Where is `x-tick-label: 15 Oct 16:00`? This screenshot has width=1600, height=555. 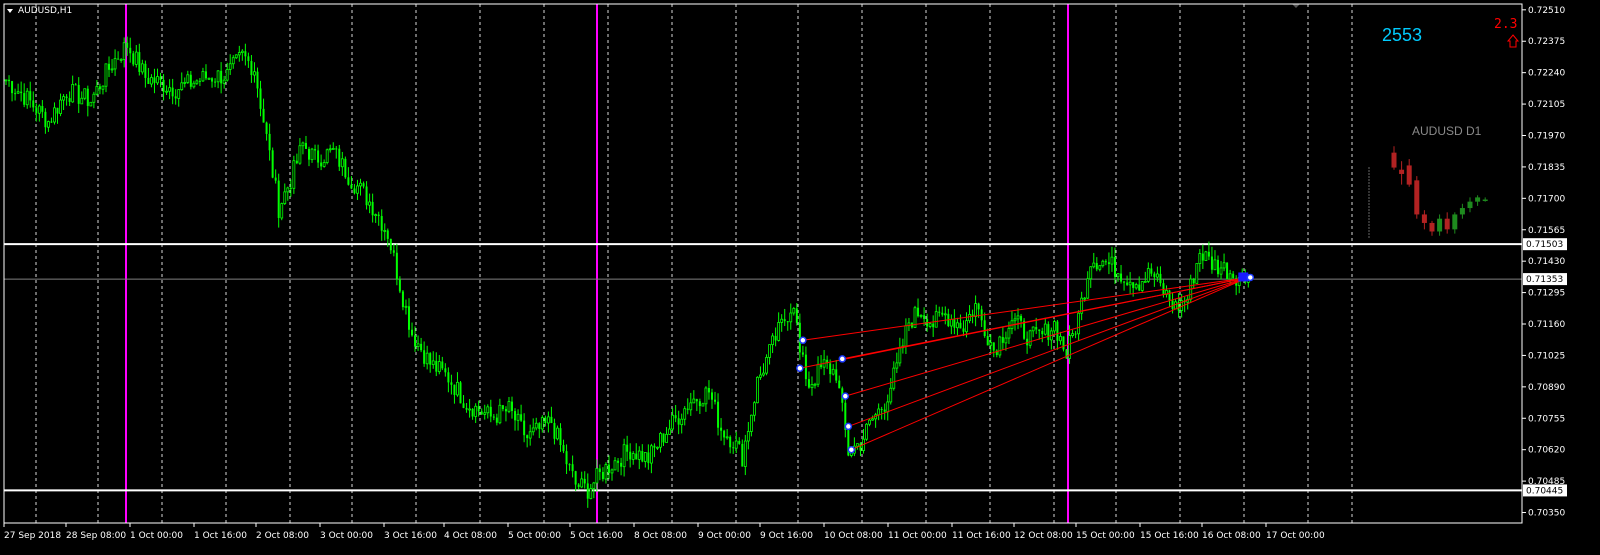 x-tick-label: 15 Oct 16:00 is located at coordinates (1169, 536).